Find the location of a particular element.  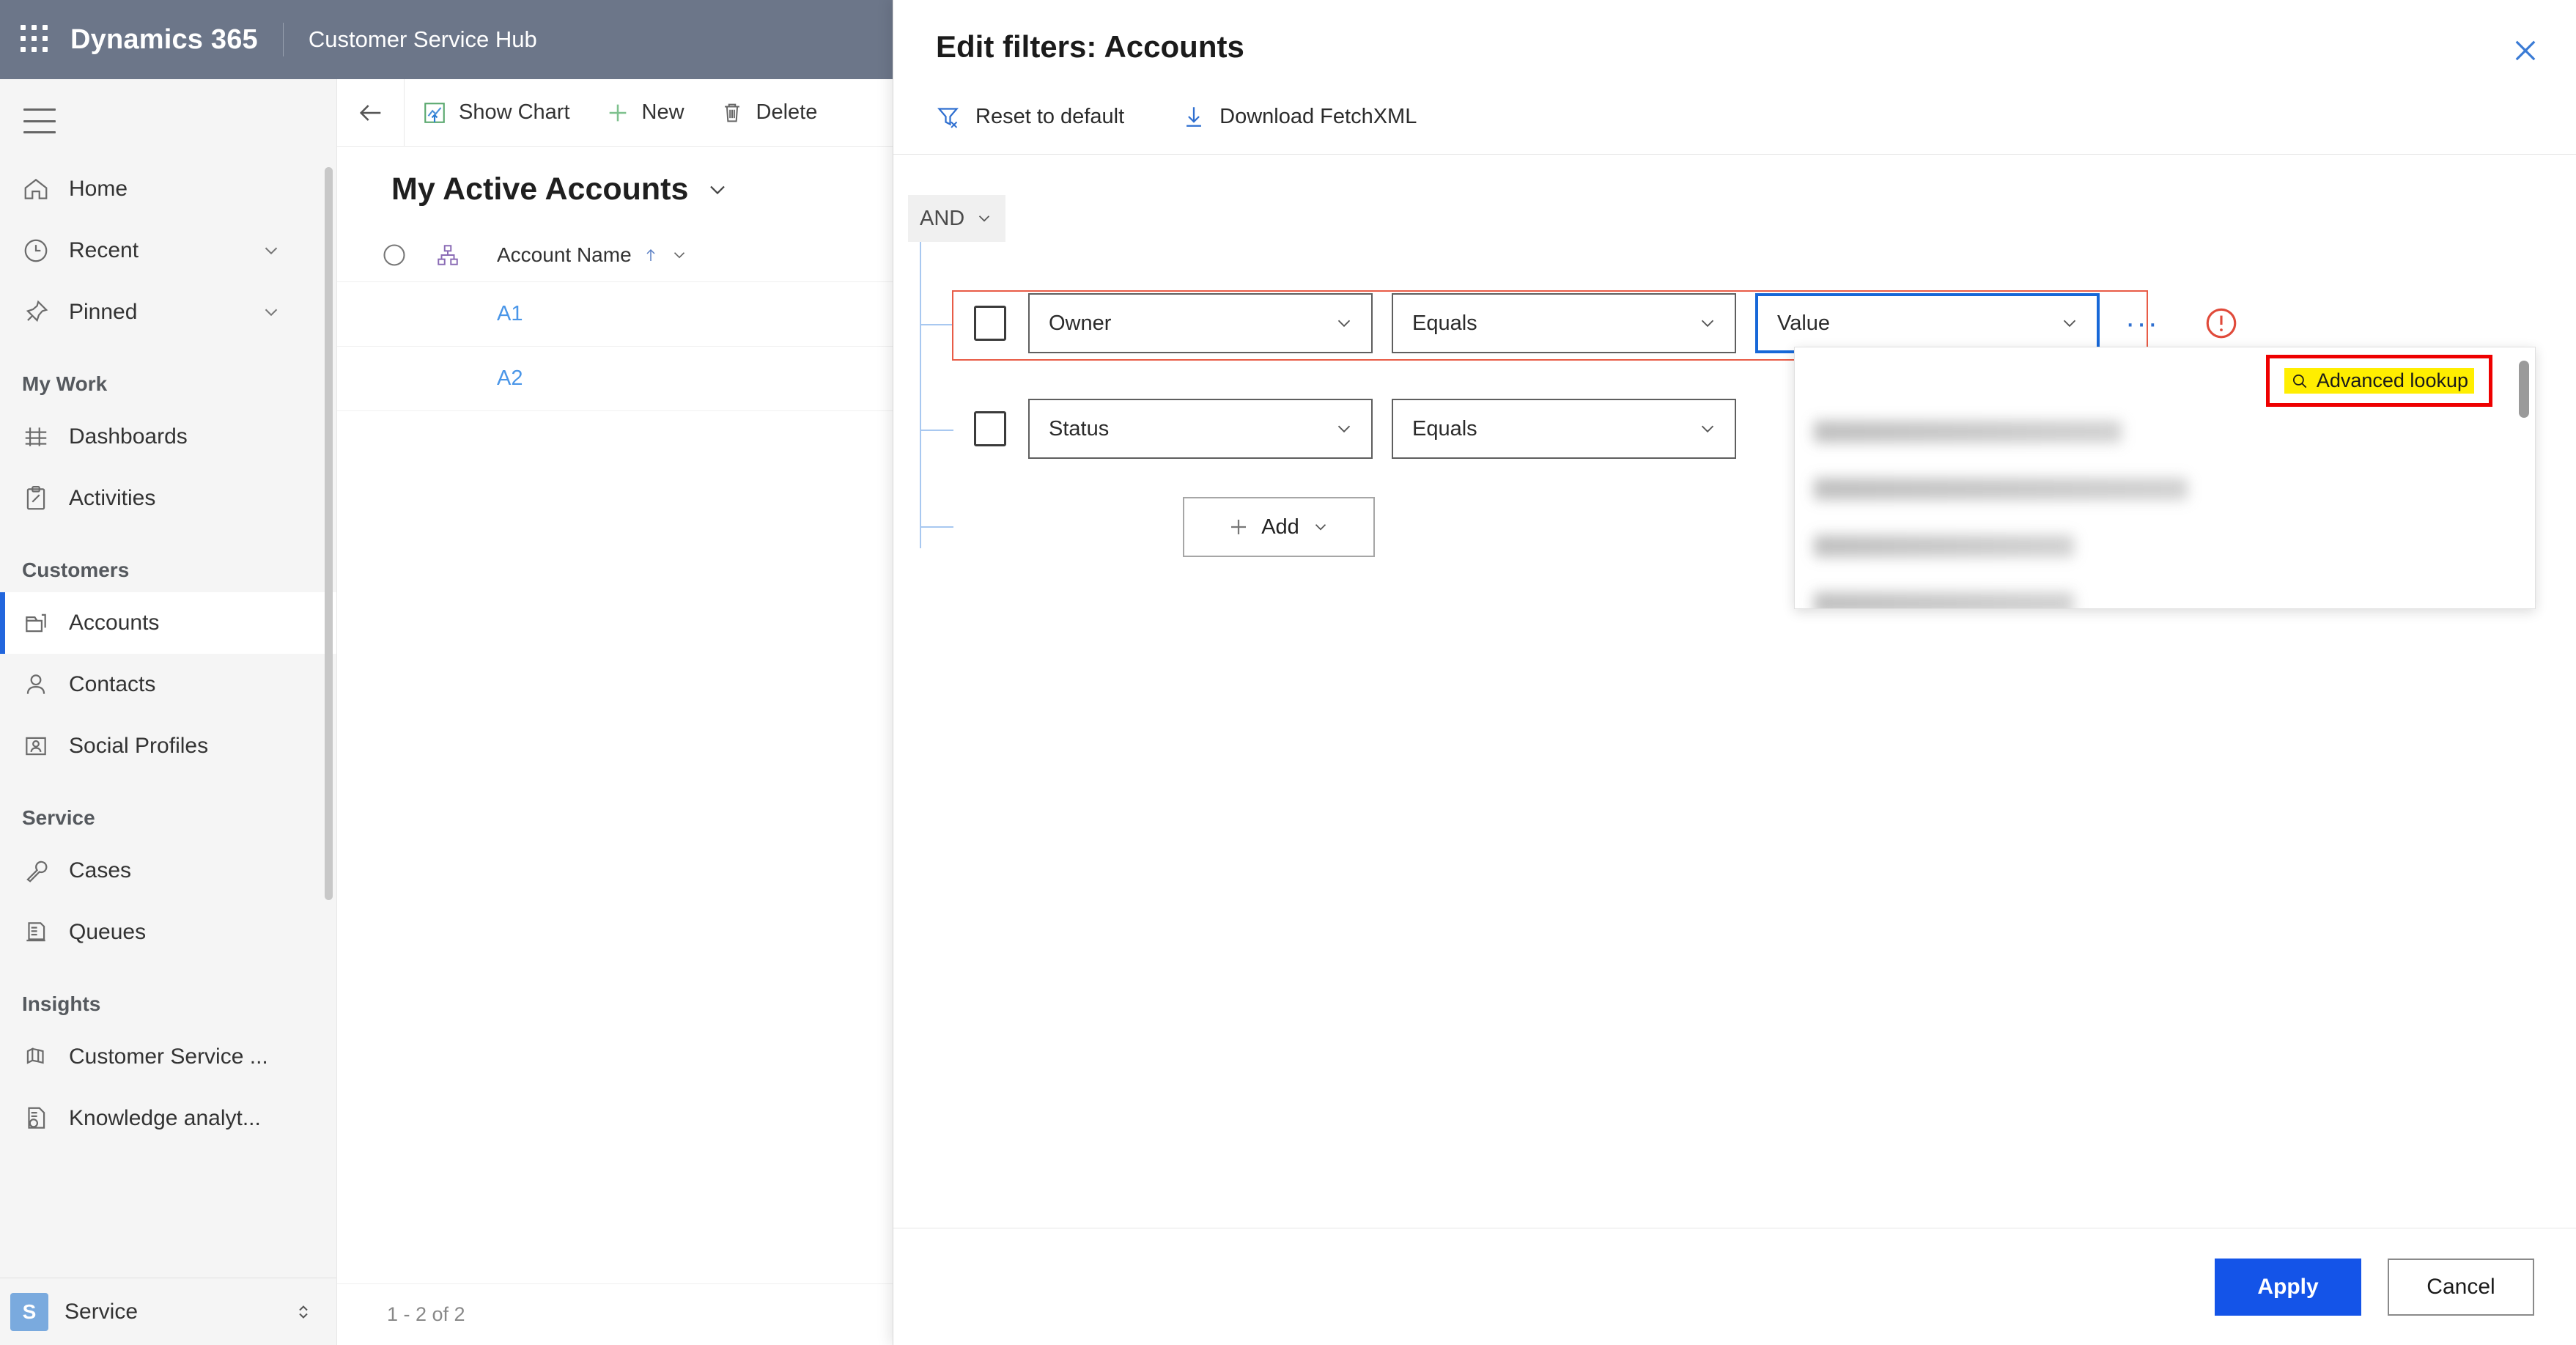

download-fetchxml-button: Download FetchXML is located at coordinates (1299, 117).